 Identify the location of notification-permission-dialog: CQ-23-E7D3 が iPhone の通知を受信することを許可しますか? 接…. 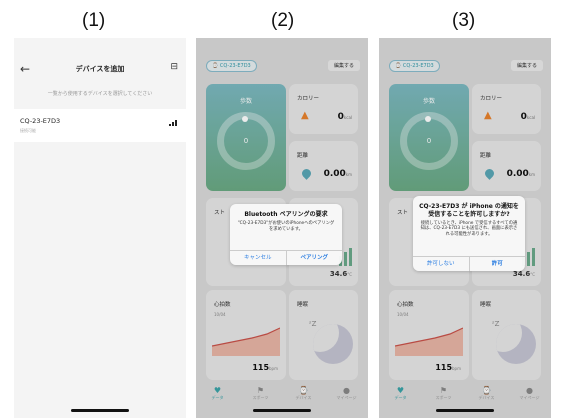
(469, 233).